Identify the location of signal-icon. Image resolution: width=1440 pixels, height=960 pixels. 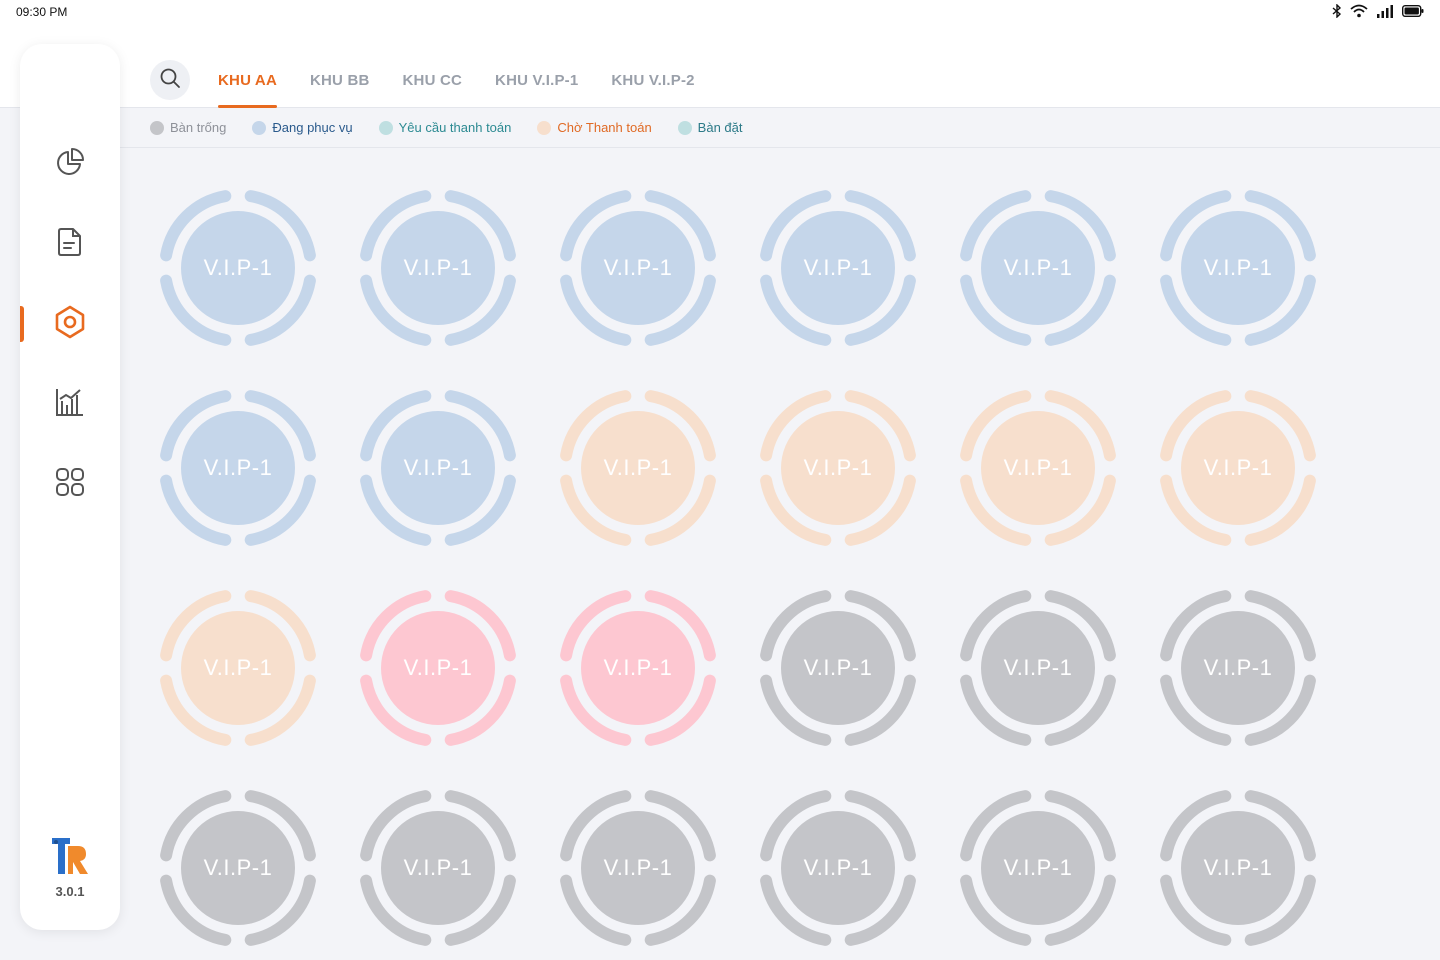
(1385, 11).